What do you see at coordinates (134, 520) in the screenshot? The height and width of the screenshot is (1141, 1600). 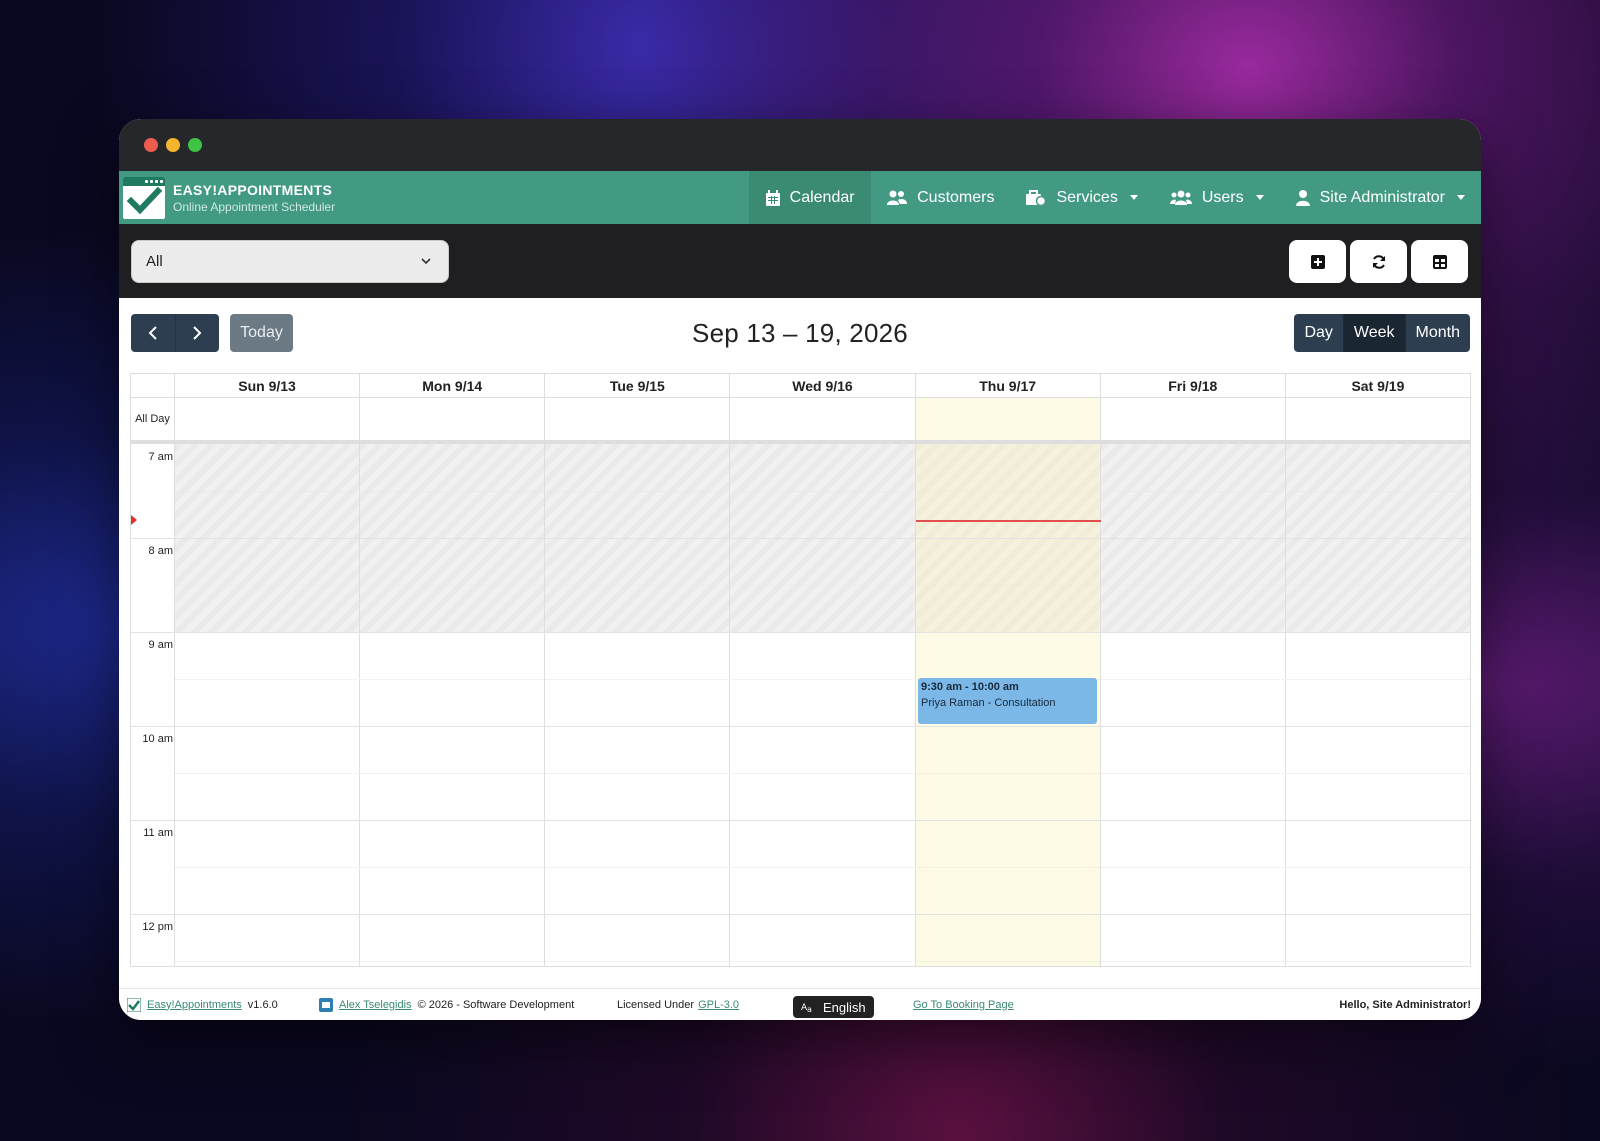 I see `now-indicator-arrow` at bounding box center [134, 520].